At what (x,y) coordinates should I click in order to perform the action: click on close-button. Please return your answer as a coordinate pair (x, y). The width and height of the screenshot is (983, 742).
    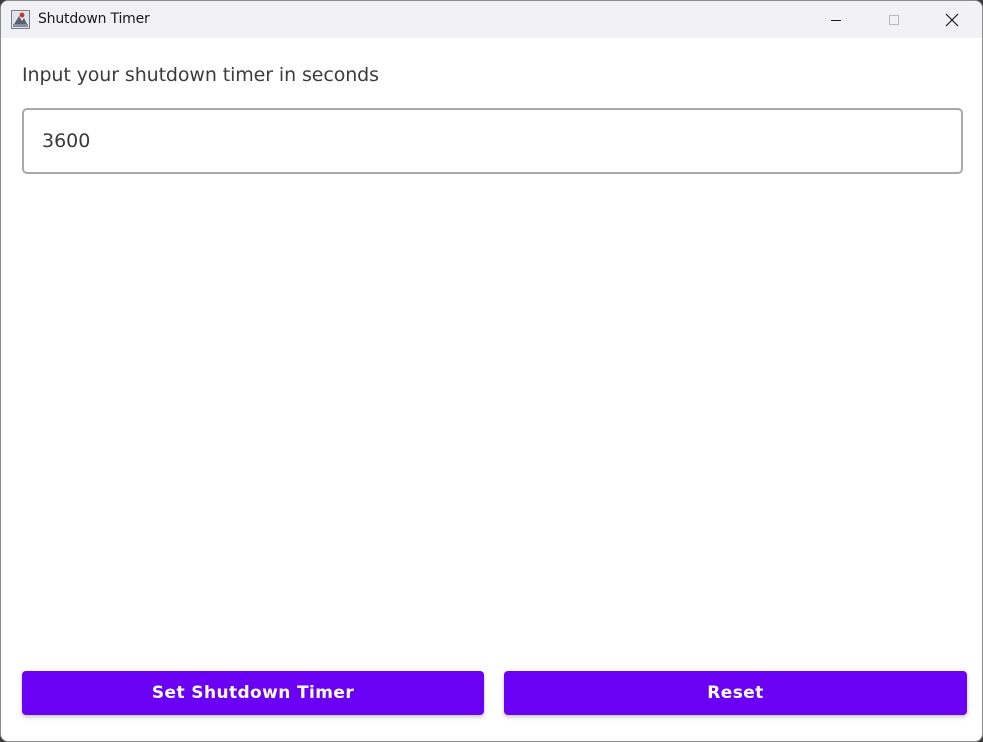
    Looking at the image, I should click on (952, 19).